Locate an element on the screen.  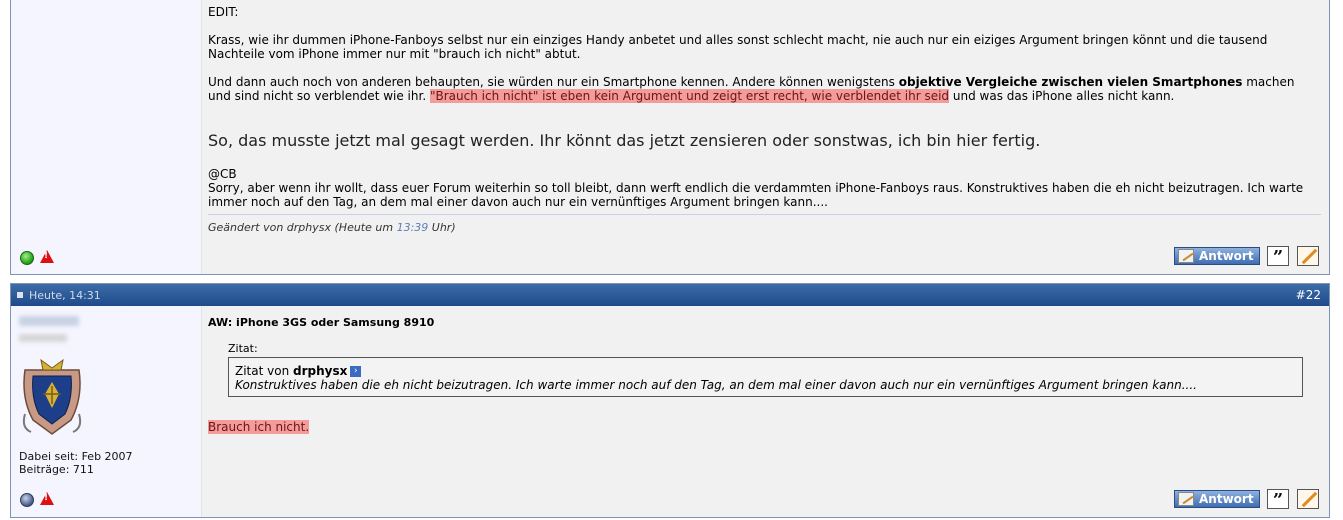
post-1-sidebar is located at coordinates (106, 137).